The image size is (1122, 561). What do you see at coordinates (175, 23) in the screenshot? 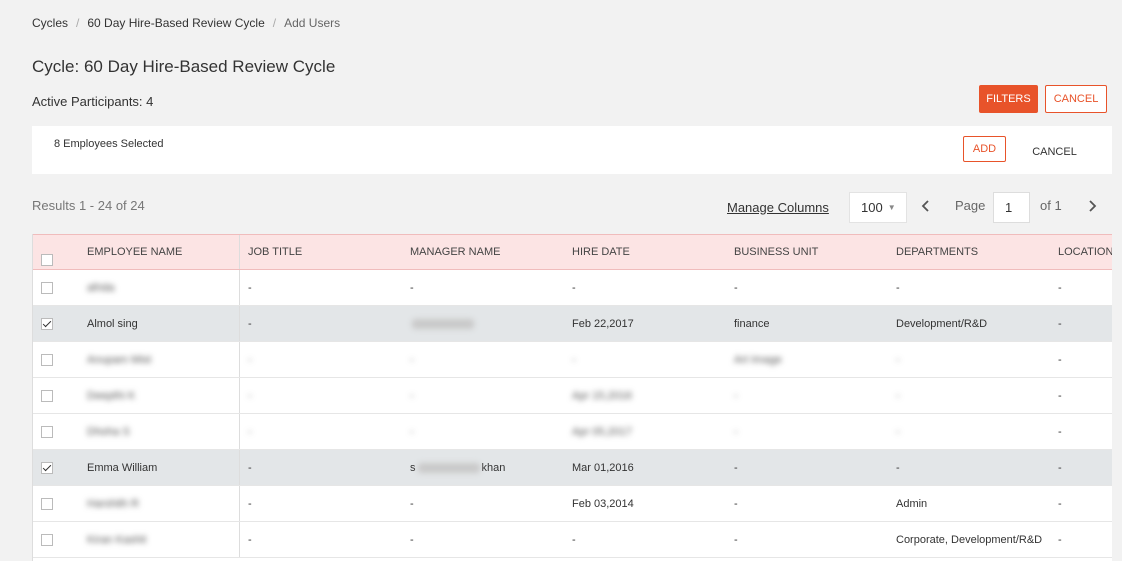
I see `breadcrumb-cycle-name: 60 Day Hire-Based Review Cycle` at bounding box center [175, 23].